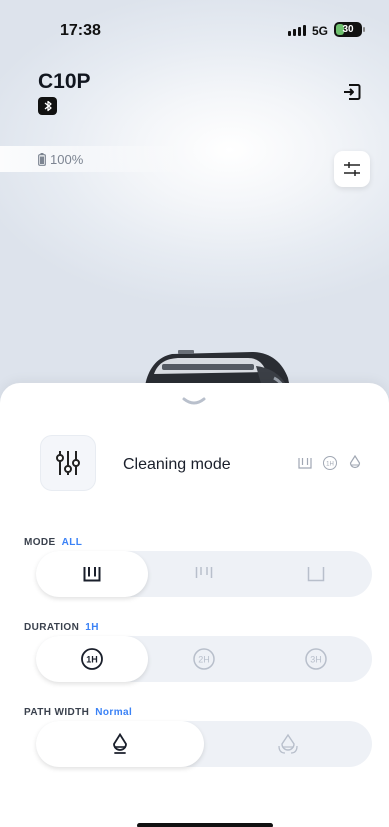  I want to click on mode-value: ALL, so click(72, 542).